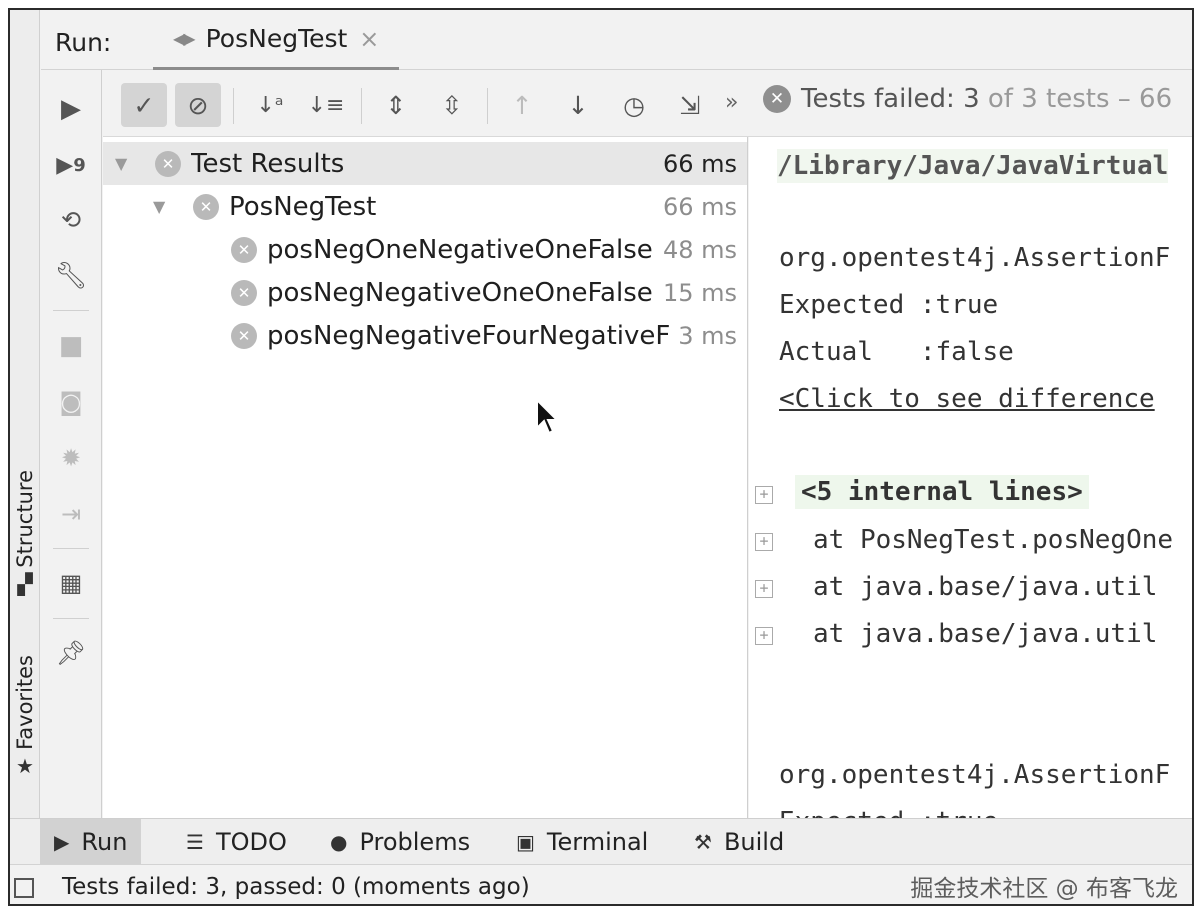  Describe the element at coordinates (198, 105) in the screenshot. I see `show-ignored-icon: ⊘` at that location.